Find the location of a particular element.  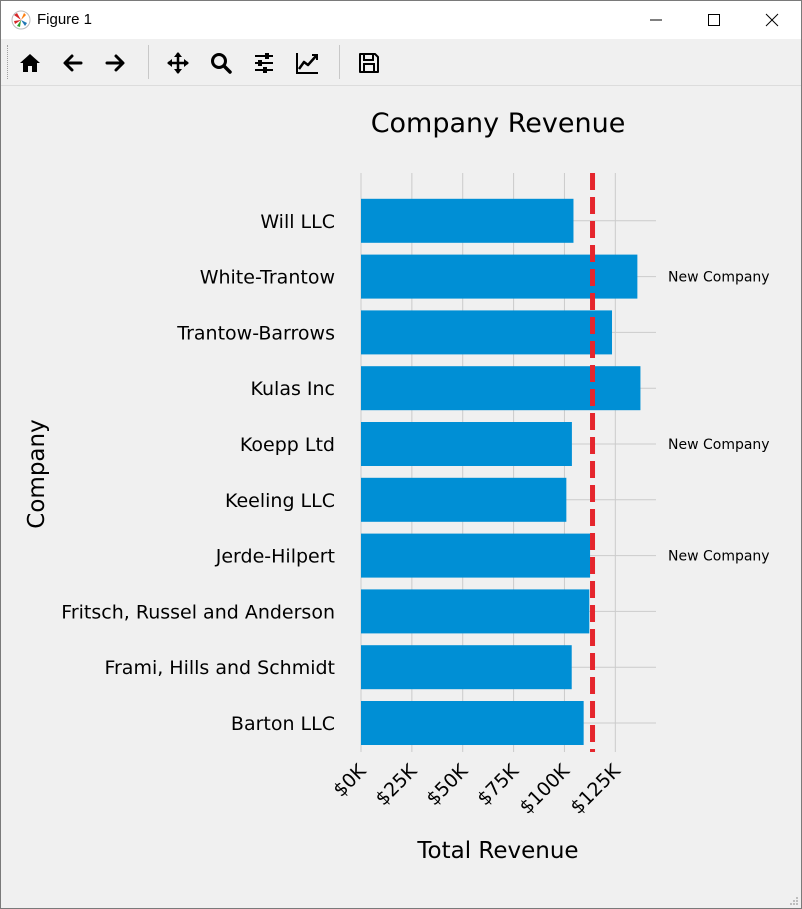

configure-subplots-button is located at coordinates (264, 63).